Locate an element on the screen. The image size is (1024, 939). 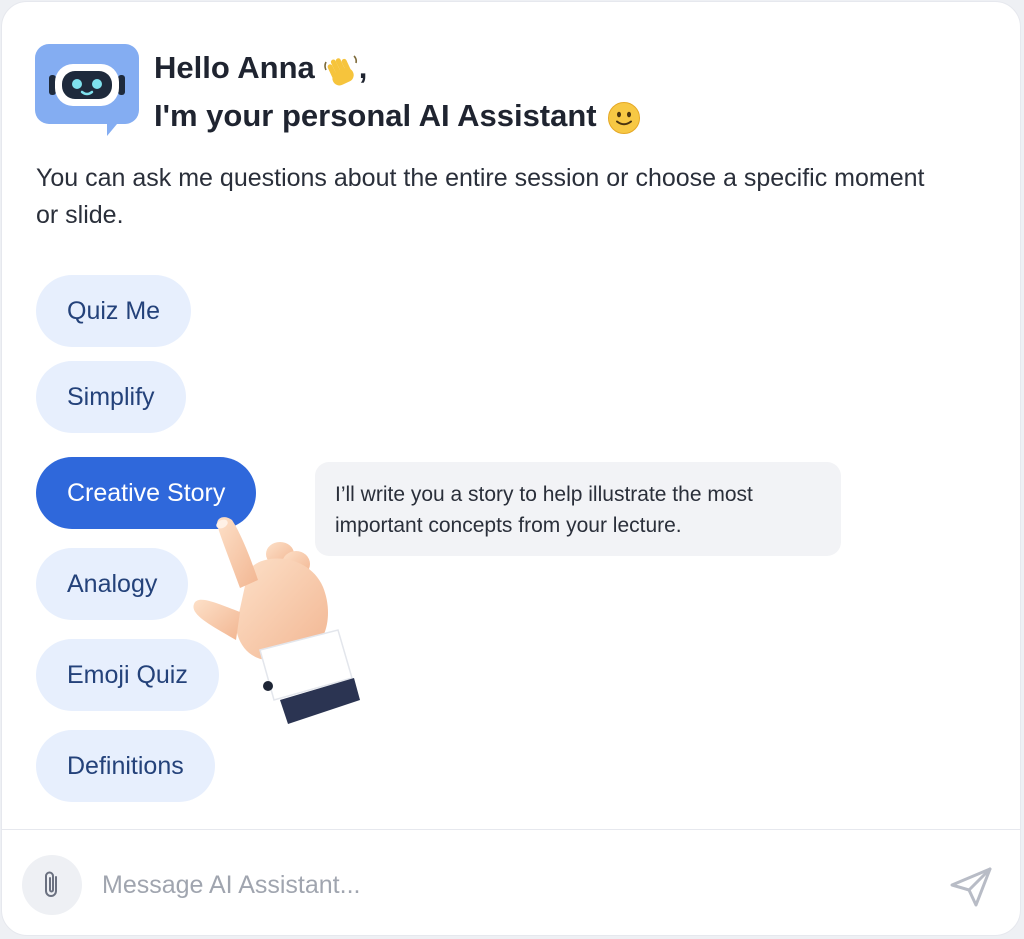
chip-simplify: Simplify is located at coordinates (111, 397).